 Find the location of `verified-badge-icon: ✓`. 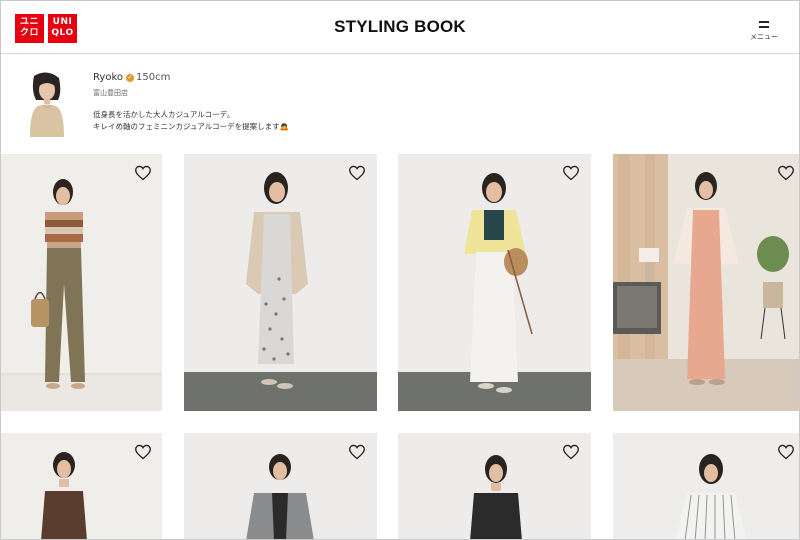

verified-badge-icon: ✓ is located at coordinates (130, 78).